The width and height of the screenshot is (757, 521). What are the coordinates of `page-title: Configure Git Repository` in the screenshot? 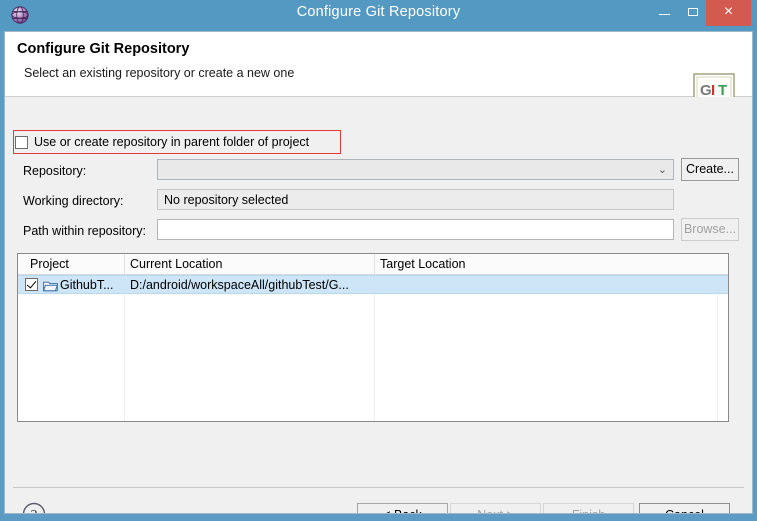 It's located at (103, 49).